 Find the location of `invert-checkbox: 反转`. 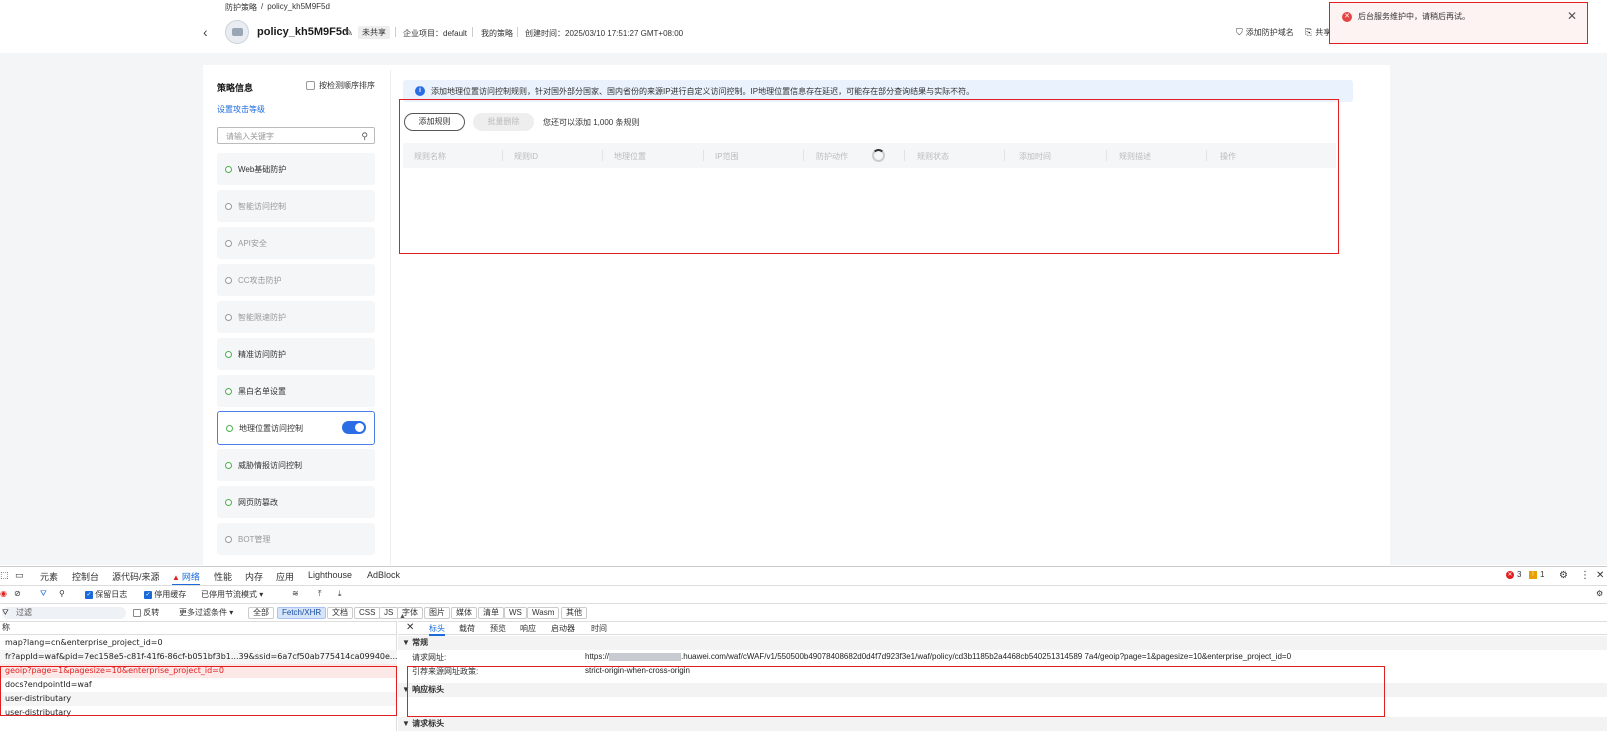

invert-checkbox: 反转 is located at coordinates (146, 612).